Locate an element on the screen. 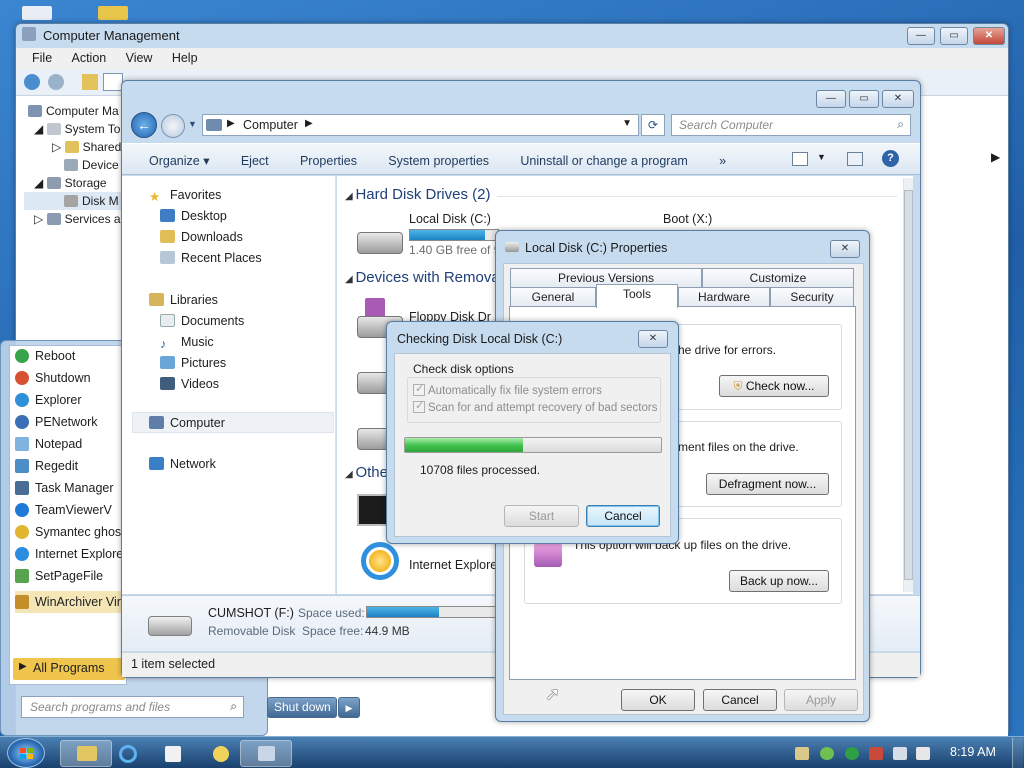 The width and height of the screenshot is (1024, 768). cancel-button: Cancel is located at coordinates (740, 700).